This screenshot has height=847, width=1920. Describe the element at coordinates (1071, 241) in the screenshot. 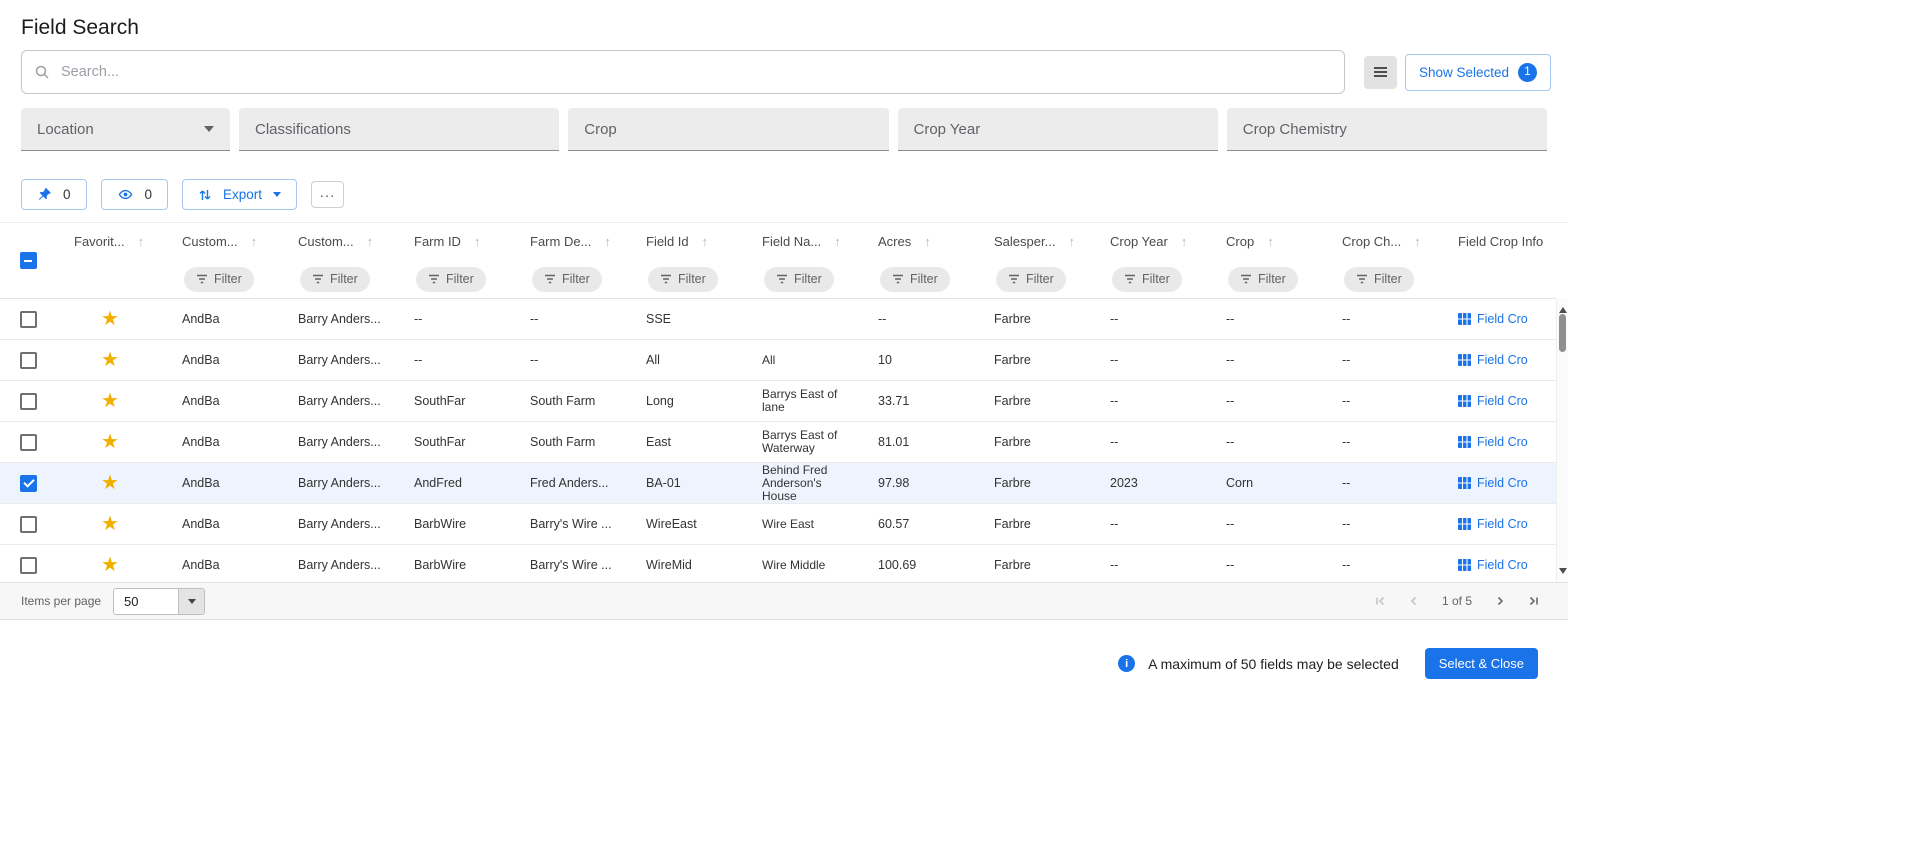

I see `sort-arrow-icon: ↑` at that location.